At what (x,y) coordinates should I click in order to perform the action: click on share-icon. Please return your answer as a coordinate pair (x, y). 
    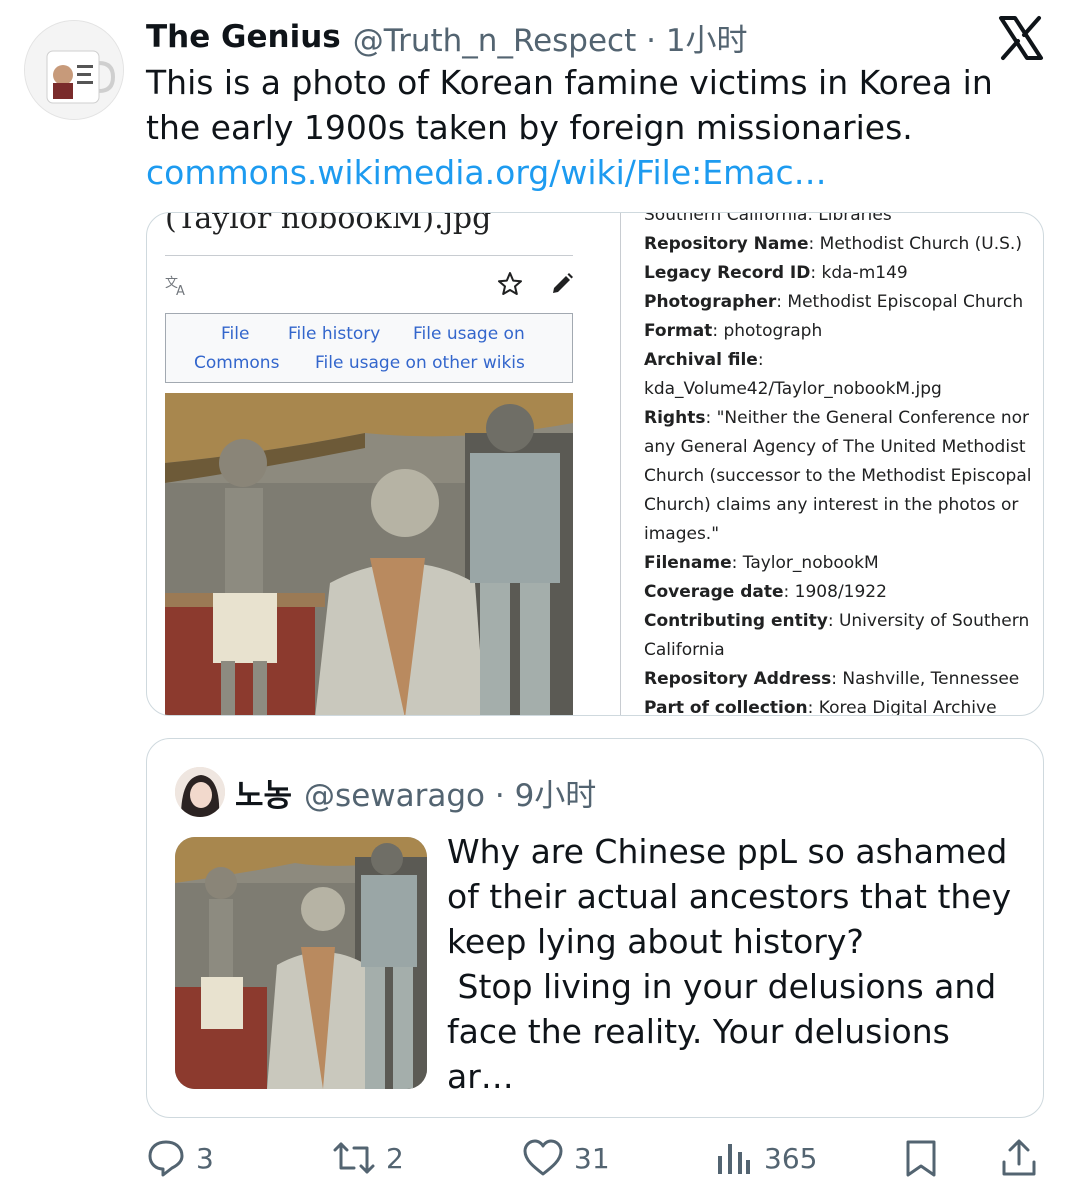
    Looking at the image, I should click on (1019, 1157).